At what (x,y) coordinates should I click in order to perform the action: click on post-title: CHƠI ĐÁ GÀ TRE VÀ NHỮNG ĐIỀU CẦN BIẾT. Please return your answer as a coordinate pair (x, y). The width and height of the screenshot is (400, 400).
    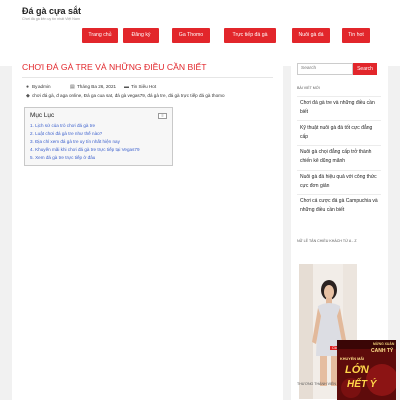
    Looking at the image, I should click on (114, 67).